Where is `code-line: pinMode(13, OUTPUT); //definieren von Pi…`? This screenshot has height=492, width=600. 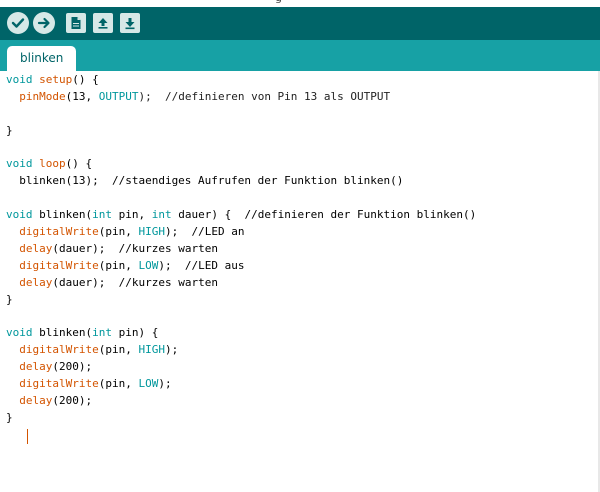
code-line: pinMode(13, OUTPUT); //definieren von Pi… is located at coordinates (241, 97).